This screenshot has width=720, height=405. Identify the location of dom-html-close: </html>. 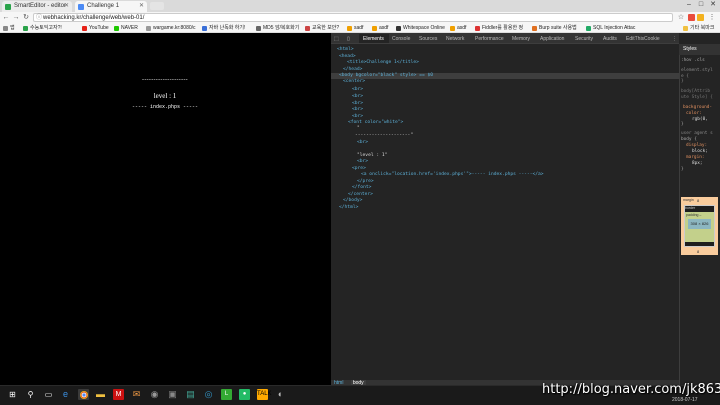
(348, 208).